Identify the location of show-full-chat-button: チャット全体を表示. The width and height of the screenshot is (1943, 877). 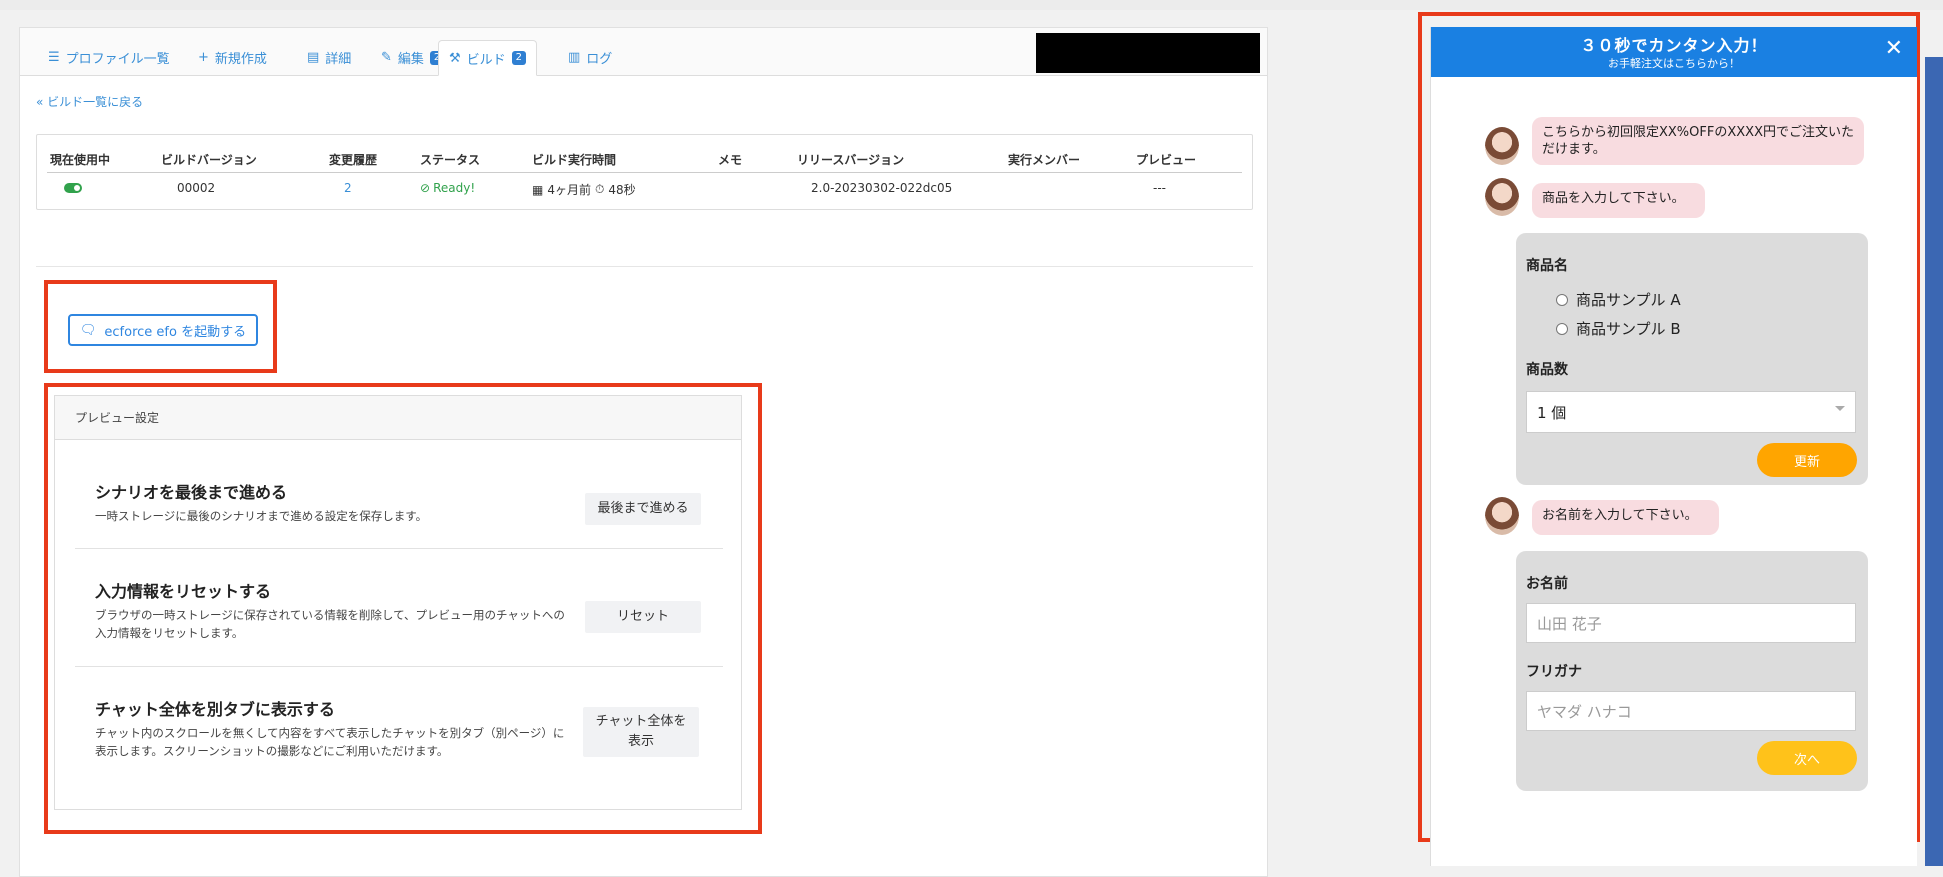
(641, 732).